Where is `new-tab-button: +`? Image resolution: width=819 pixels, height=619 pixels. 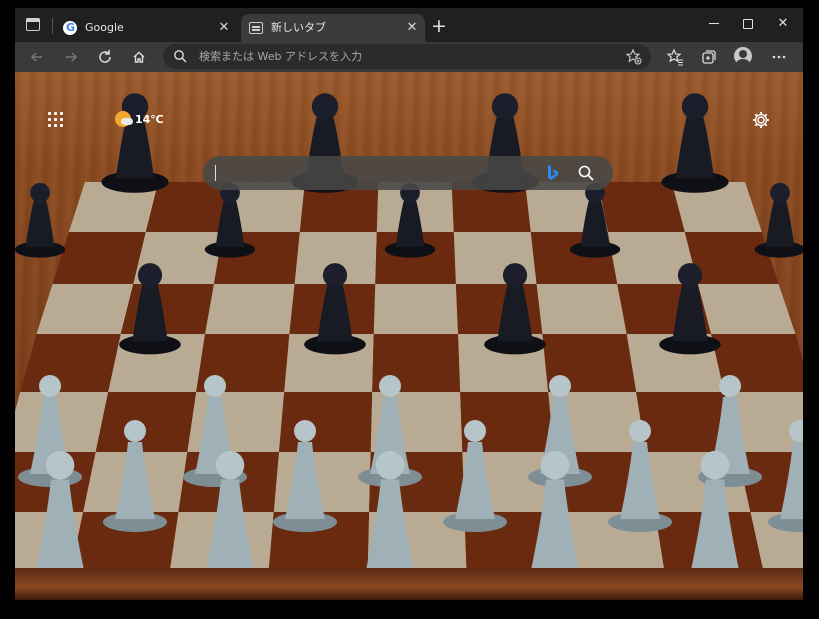 new-tab-button: + is located at coordinates (439, 26).